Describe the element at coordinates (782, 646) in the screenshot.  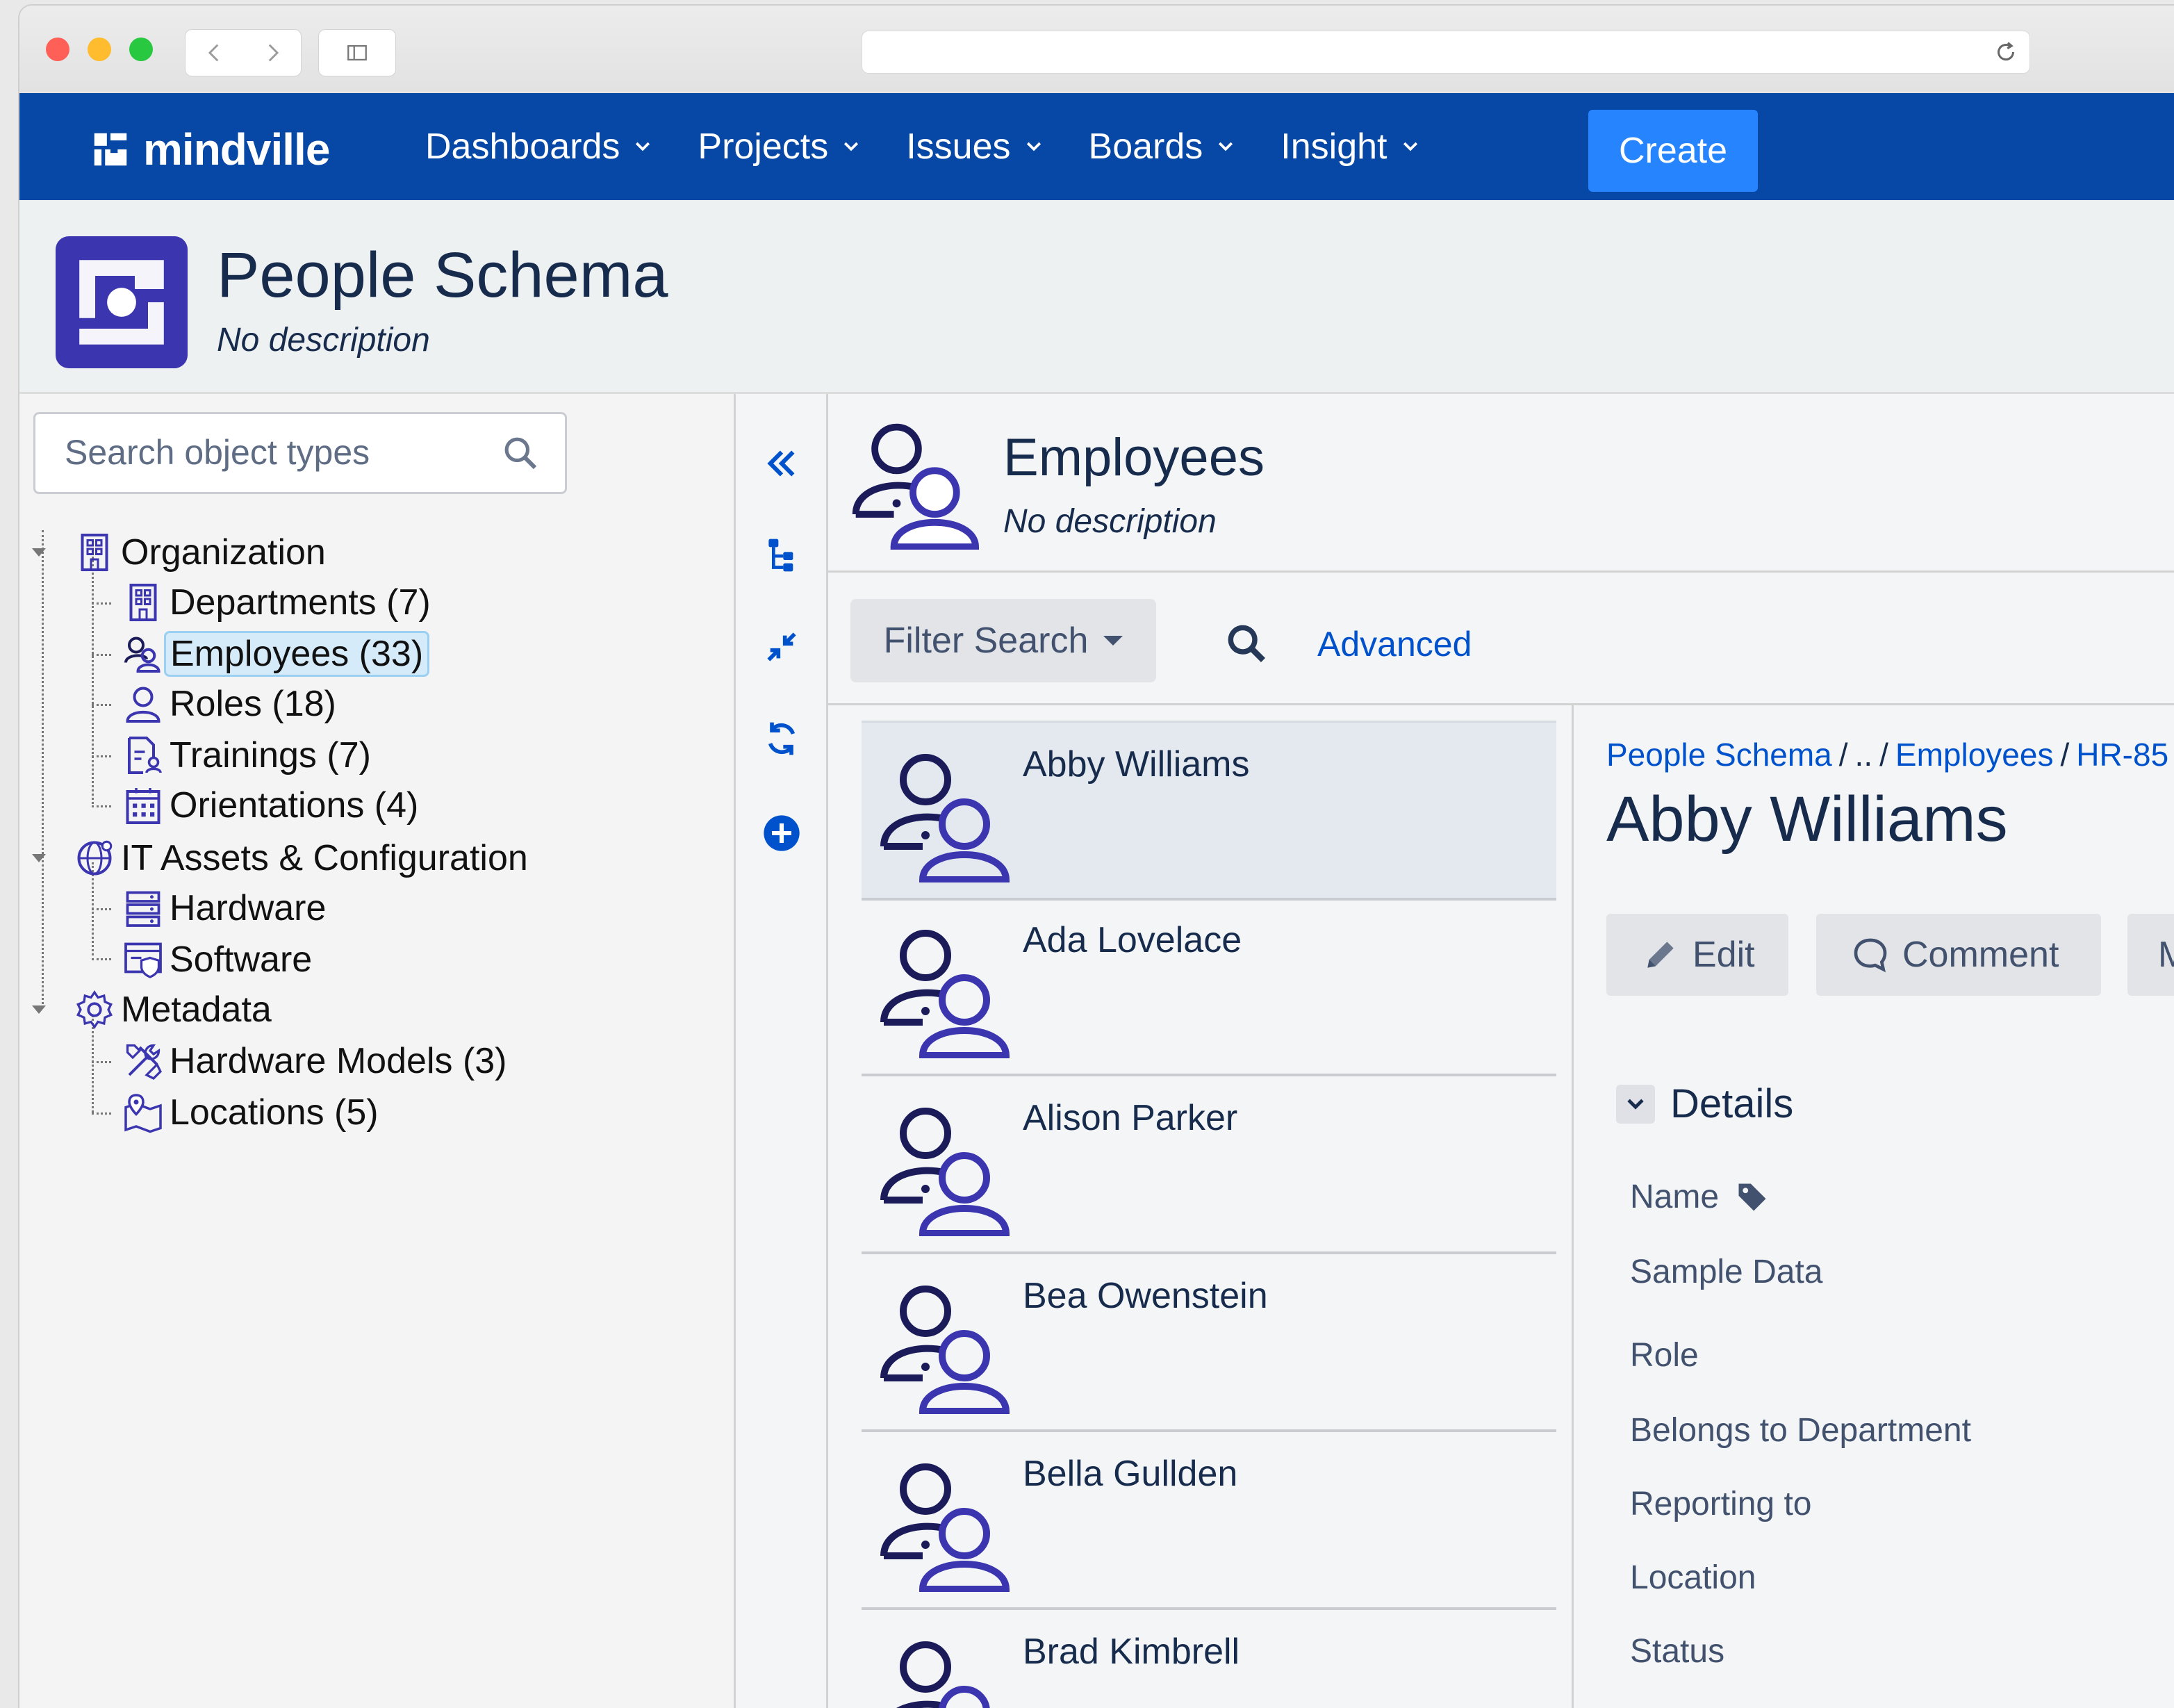
I see `collapse-arrows-icon` at that location.